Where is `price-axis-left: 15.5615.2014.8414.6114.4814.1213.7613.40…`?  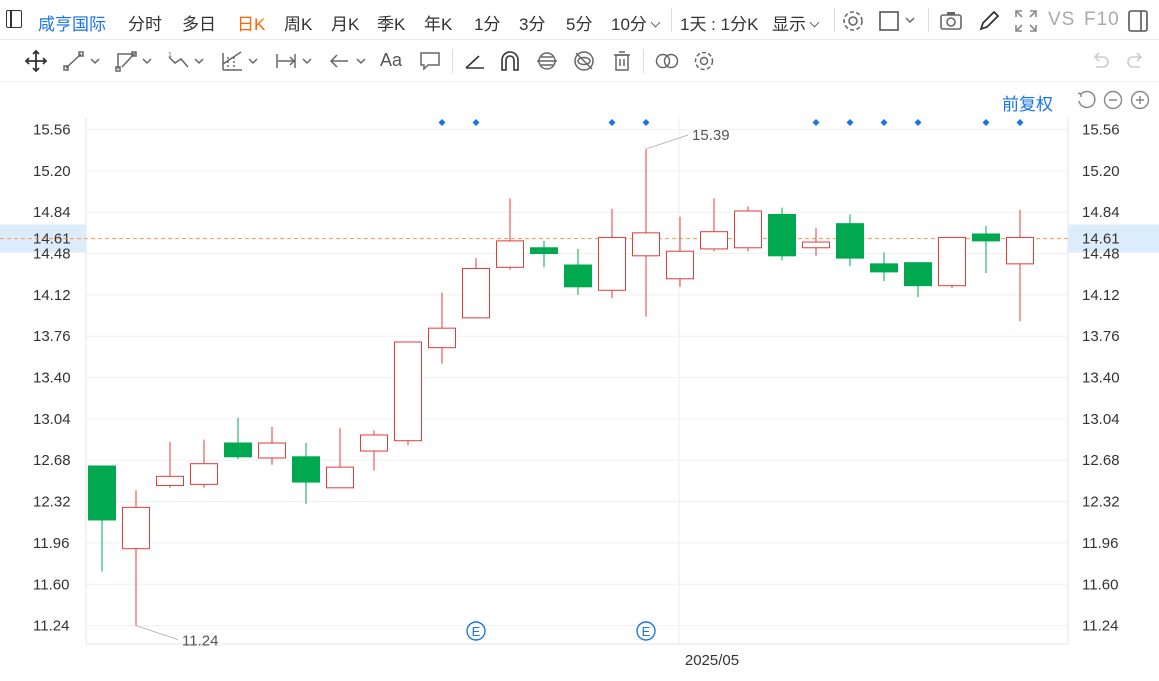 price-axis-left: 15.5615.2014.8414.6114.4814.1213.7613.40… is located at coordinates (52, 377).